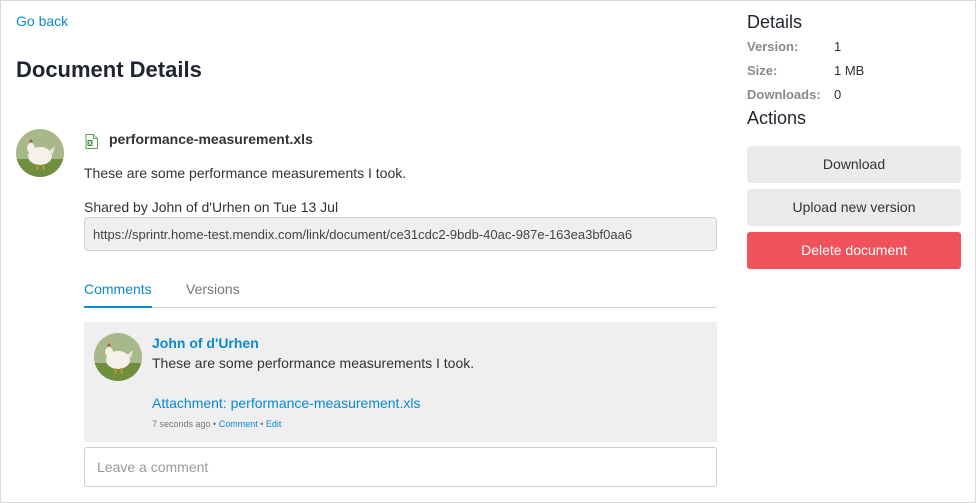  I want to click on upload-new-version-button: Upload new version, so click(854, 207).